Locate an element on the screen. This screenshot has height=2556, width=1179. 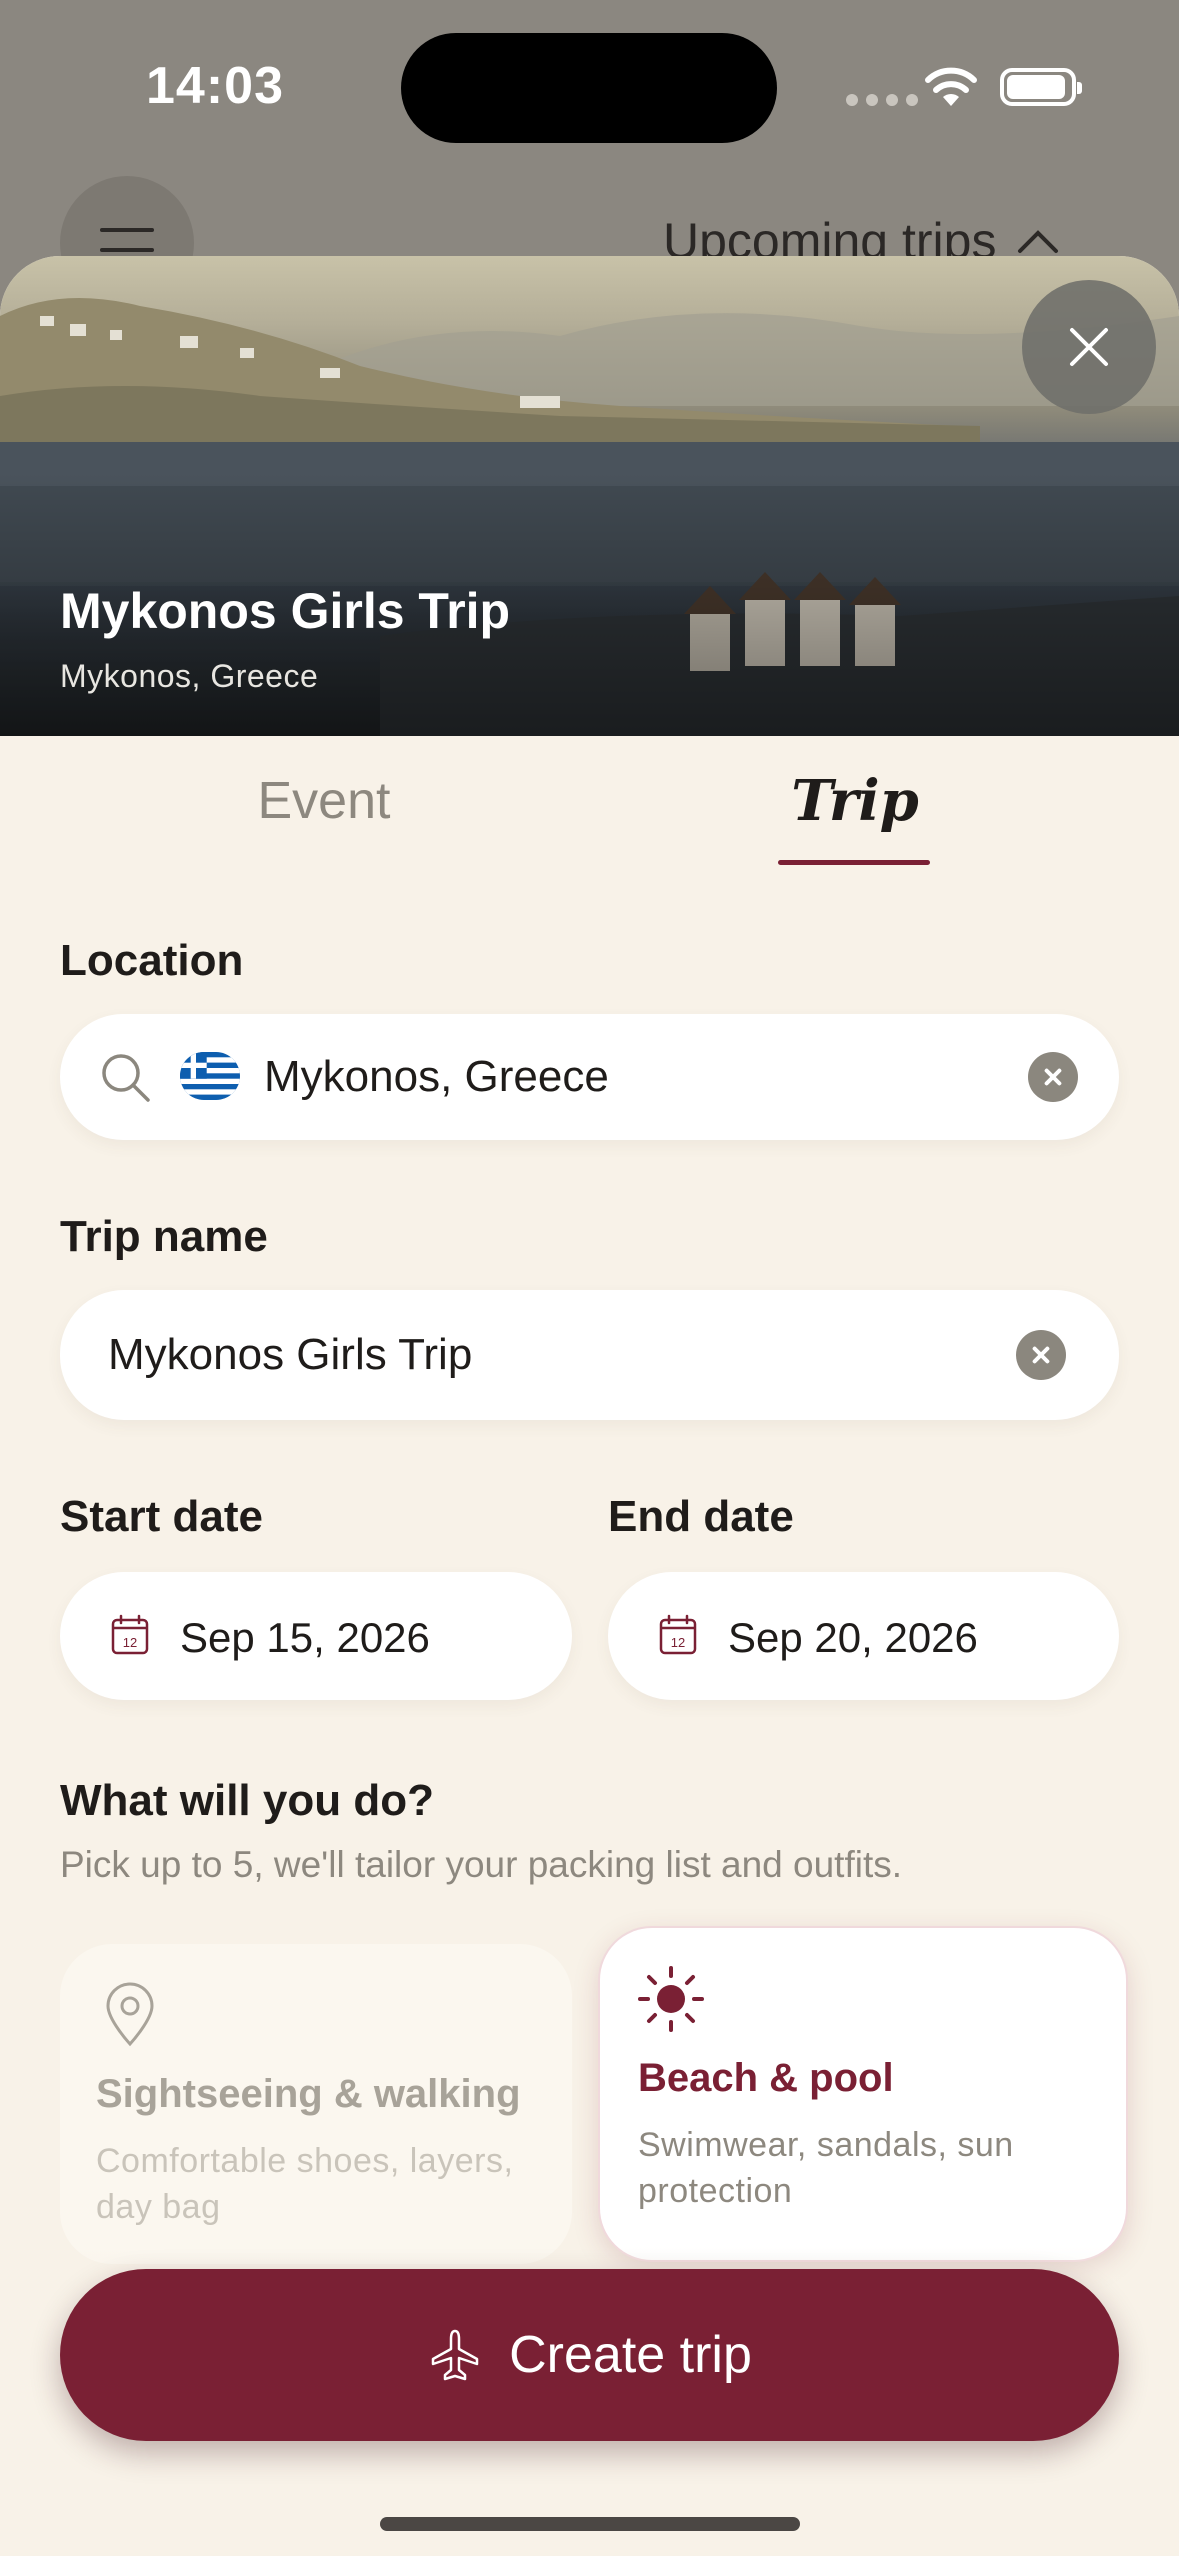
clear-trip-name-button is located at coordinates (1041, 1355).